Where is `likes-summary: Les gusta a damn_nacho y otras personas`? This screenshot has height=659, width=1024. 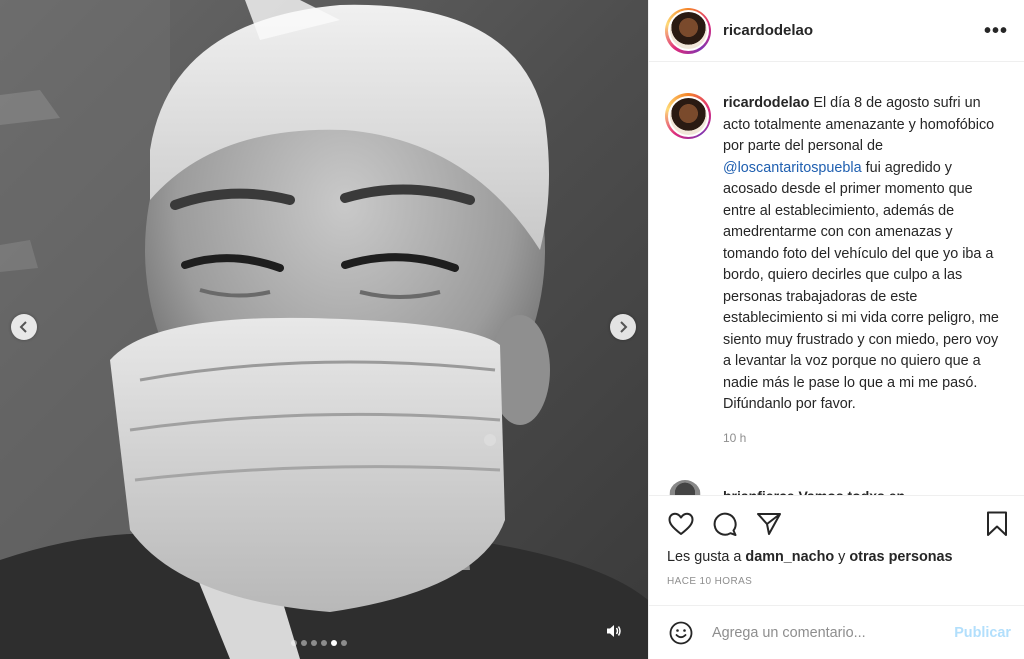
likes-summary: Les gusta a damn_nacho y otras personas is located at coordinates (810, 557).